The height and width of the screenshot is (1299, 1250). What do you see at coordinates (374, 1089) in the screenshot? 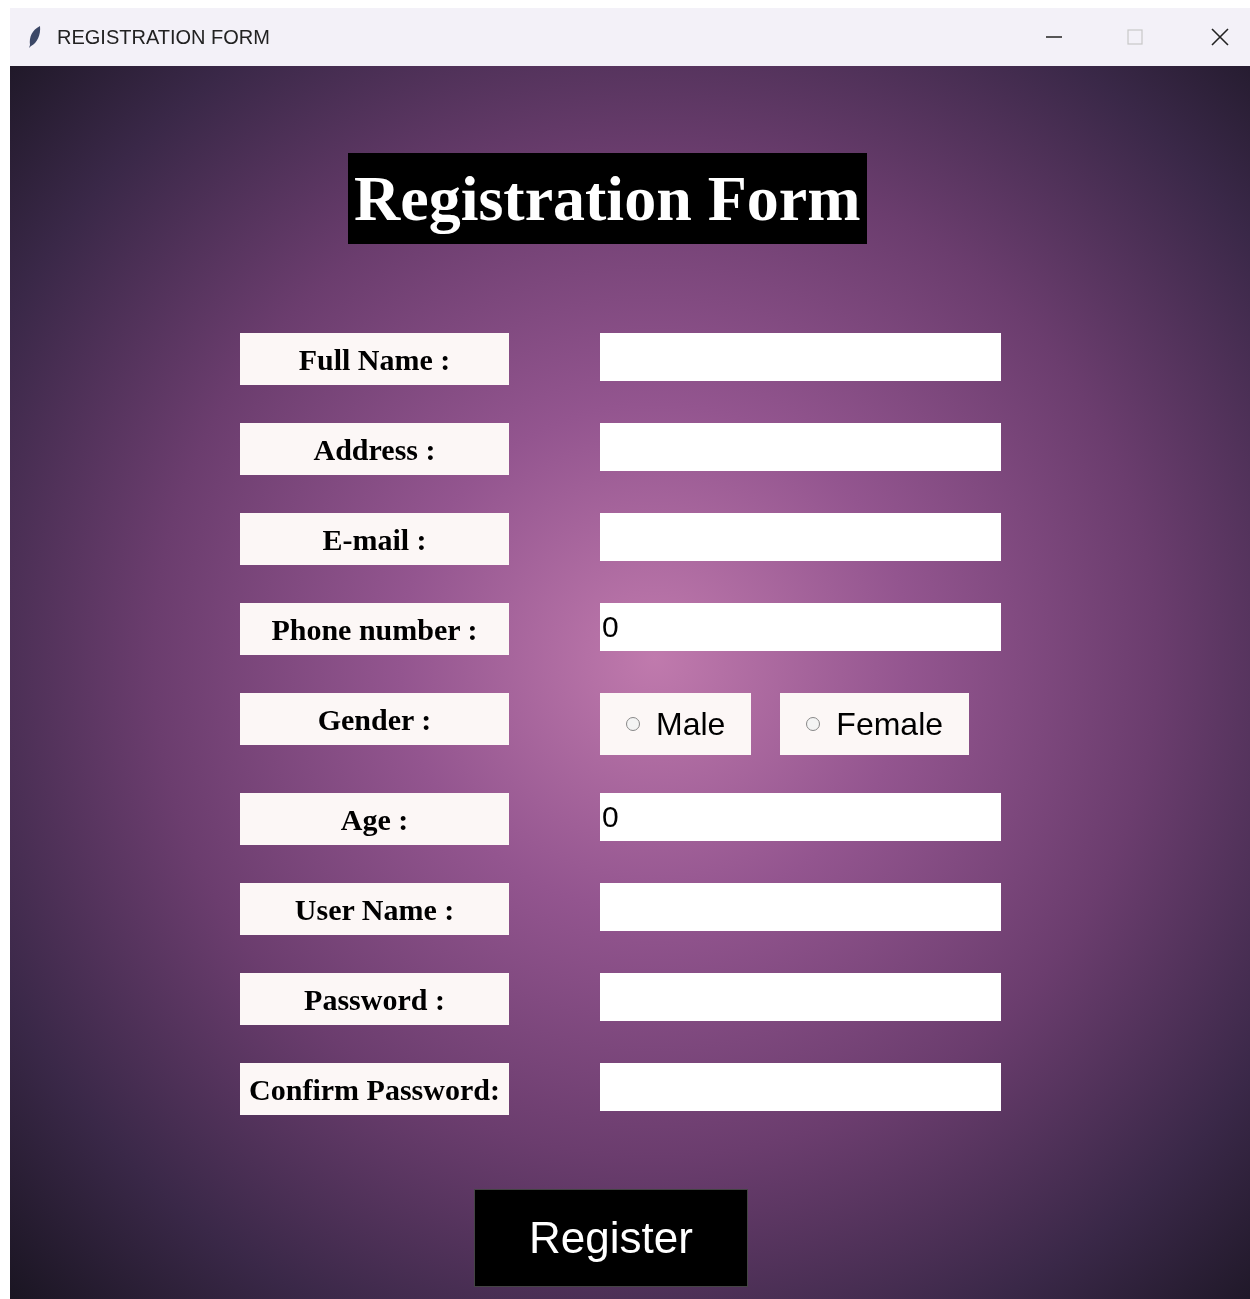
I see `field-label: Confirm Password:` at bounding box center [374, 1089].